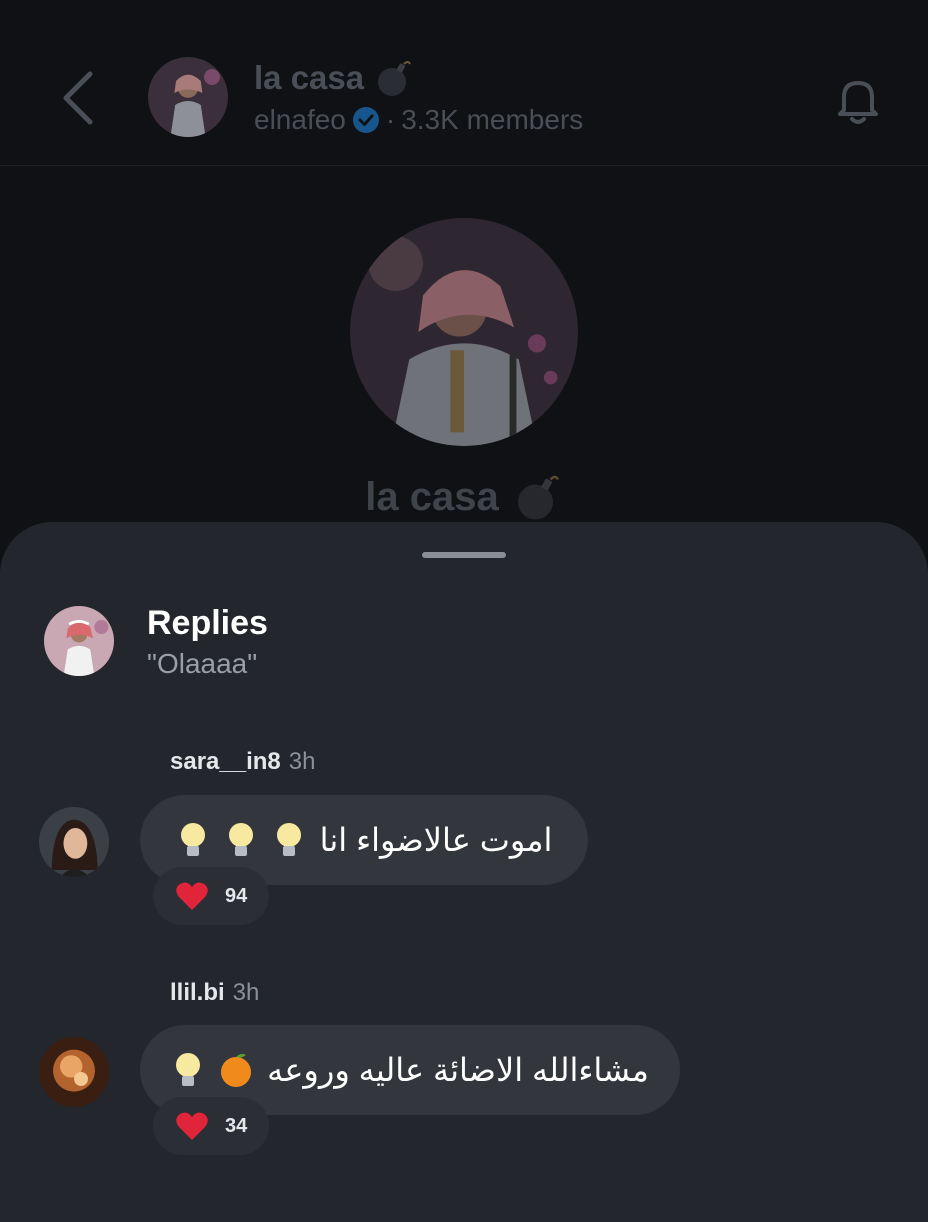  I want to click on reply-header: llil.bi 3h, so click(214, 993).